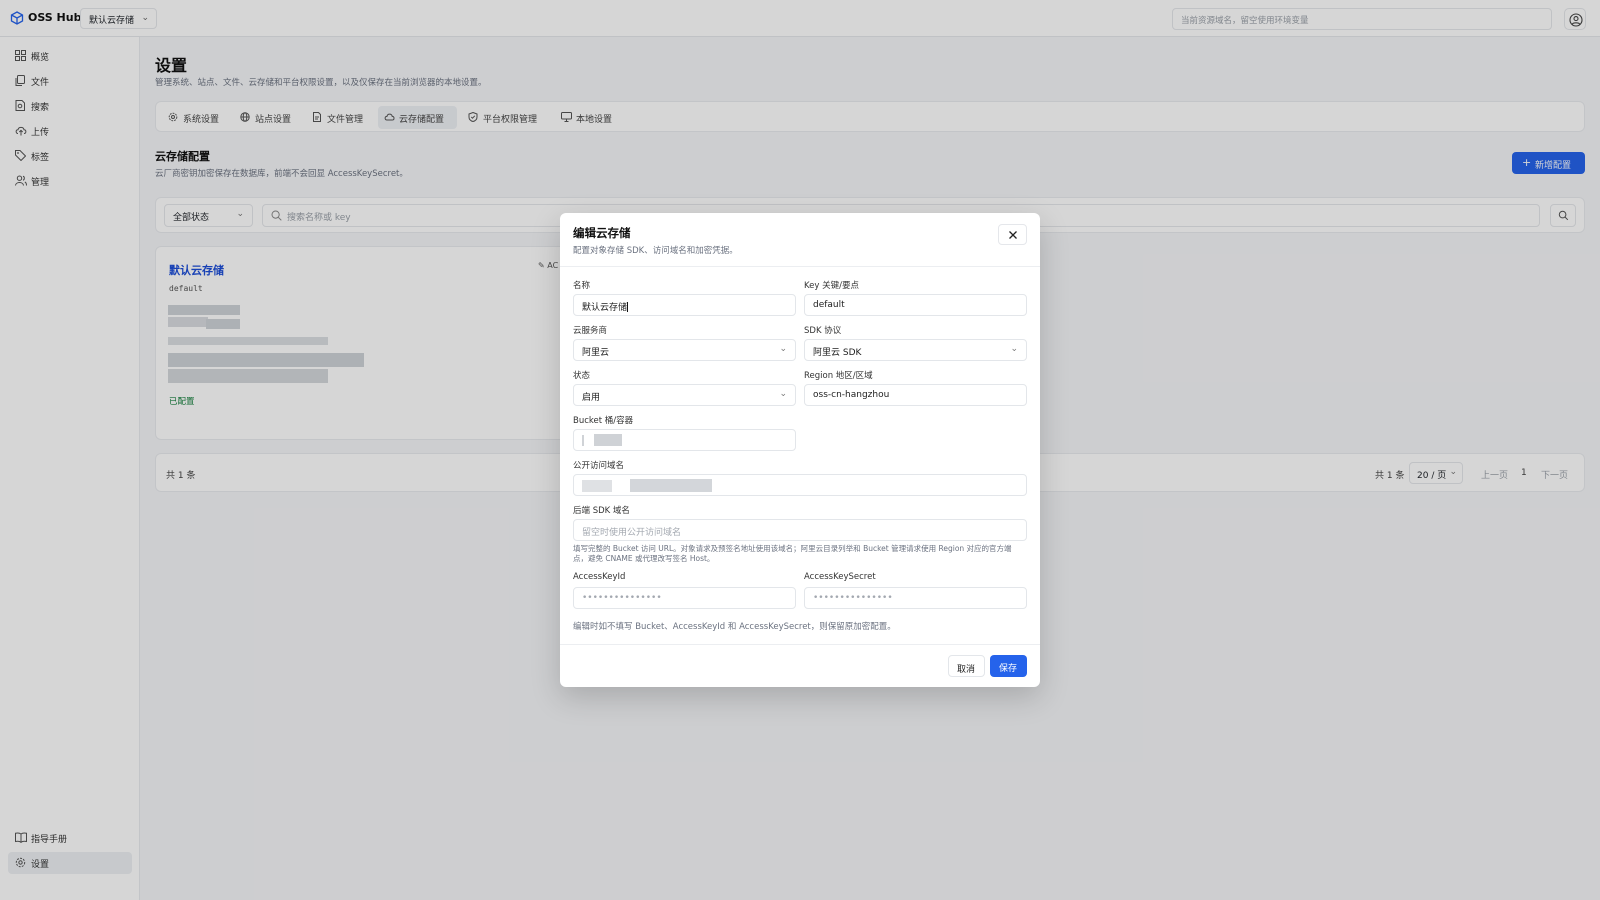 This screenshot has width=1600, height=900. What do you see at coordinates (684, 598) in the screenshot?
I see `access-key-id-input: •••••••••••••••` at bounding box center [684, 598].